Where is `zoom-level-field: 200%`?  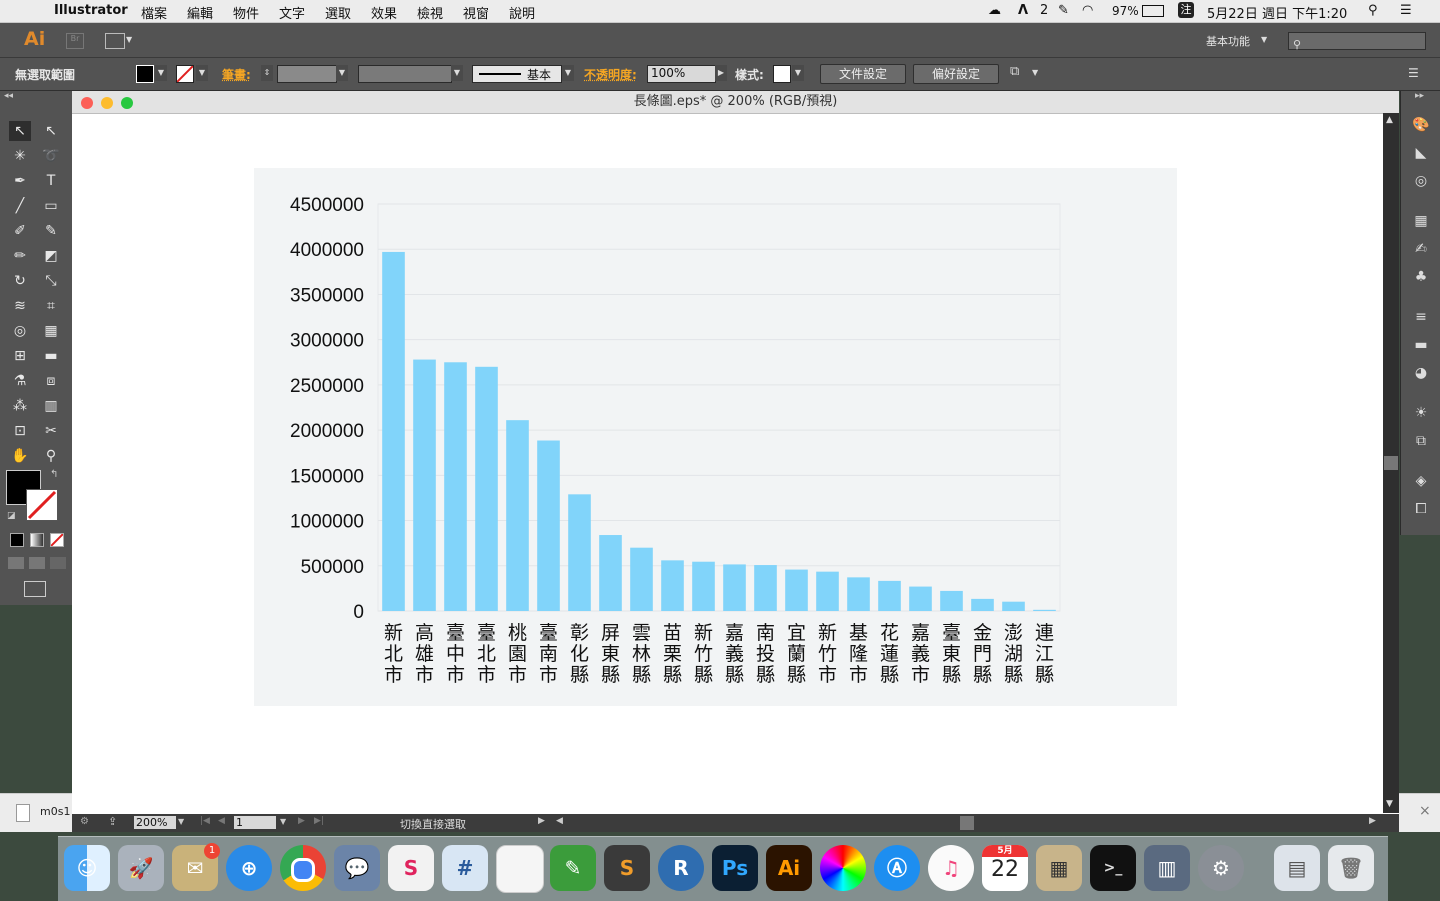
zoom-level-field: 200% is located at coordinates (155, 822).